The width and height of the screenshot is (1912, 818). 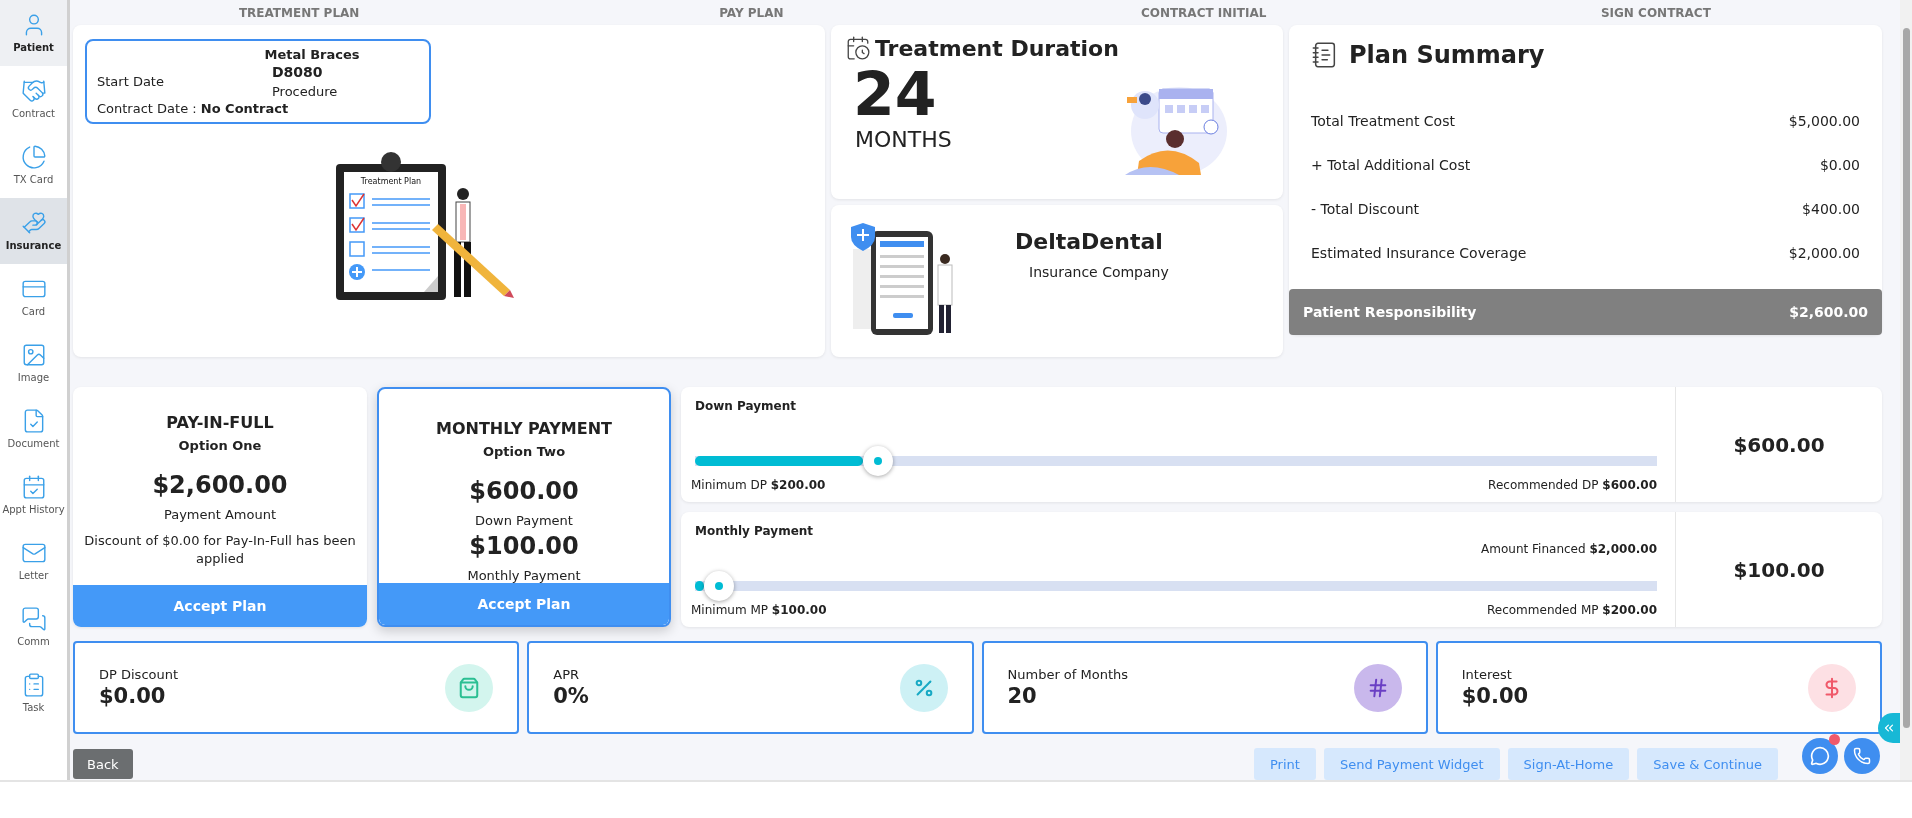 I want to click on sidebar-item: Document, so click(x=33, y=429).